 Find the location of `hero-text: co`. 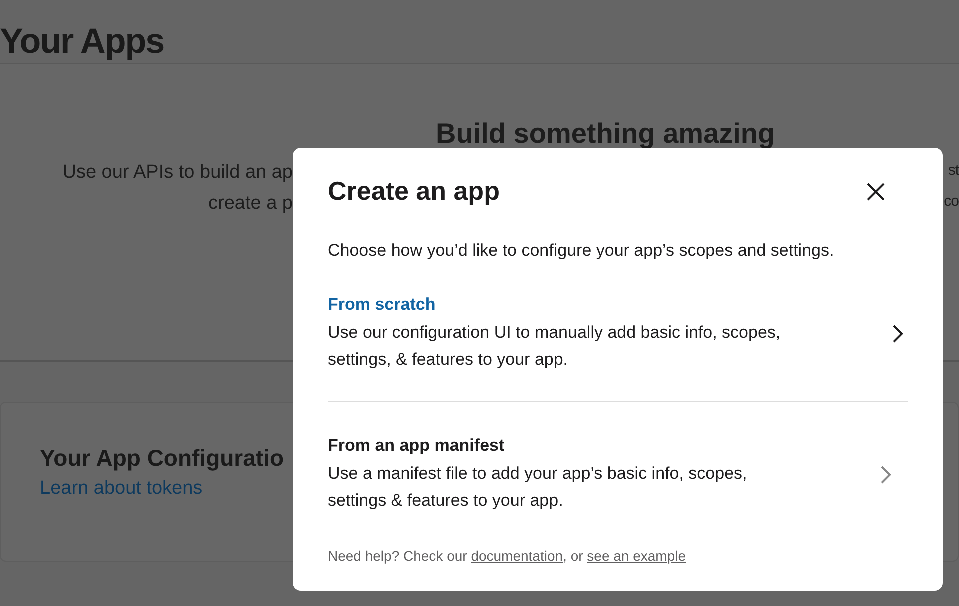

hero-text: co is located at coordinates (951, 202).